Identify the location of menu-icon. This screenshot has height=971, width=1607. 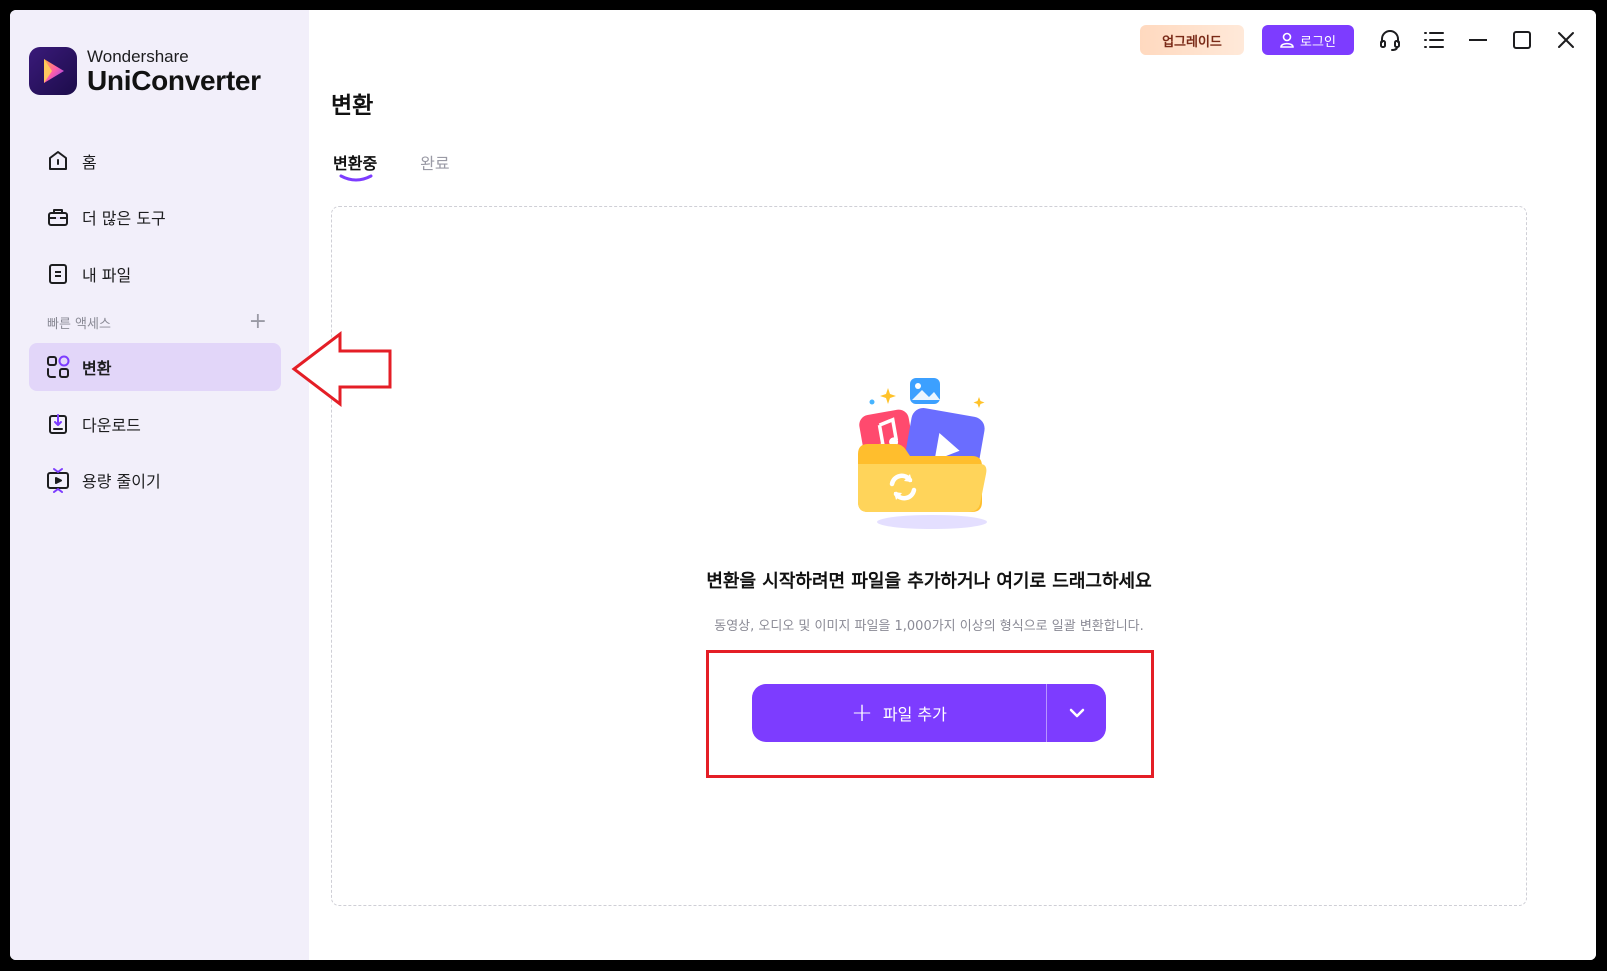
(1434, 40).